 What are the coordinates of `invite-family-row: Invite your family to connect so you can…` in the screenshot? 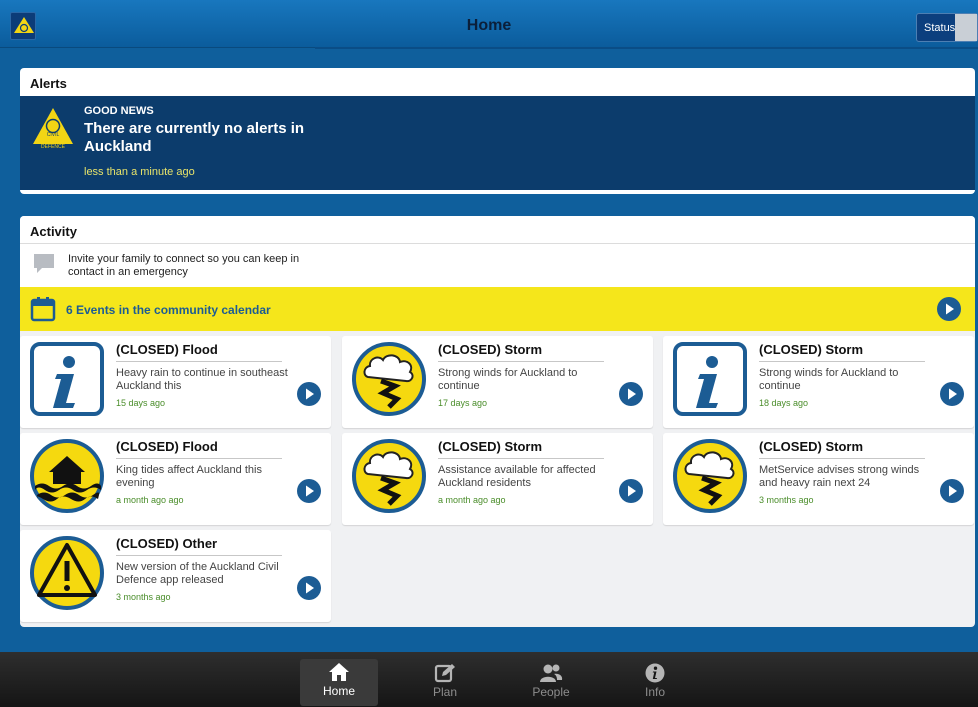 It's located at (497, 265).